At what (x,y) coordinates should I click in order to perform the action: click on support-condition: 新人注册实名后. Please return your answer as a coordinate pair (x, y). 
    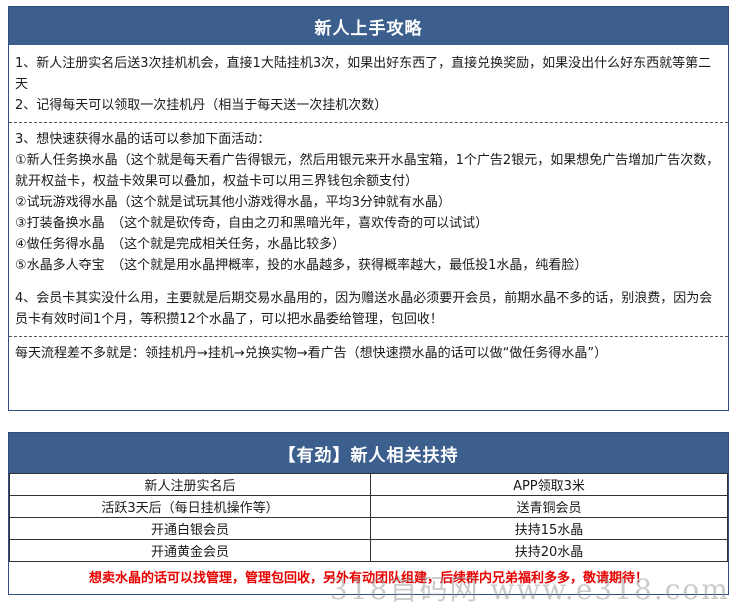
    Looking at the image, I should click on (190, 484).